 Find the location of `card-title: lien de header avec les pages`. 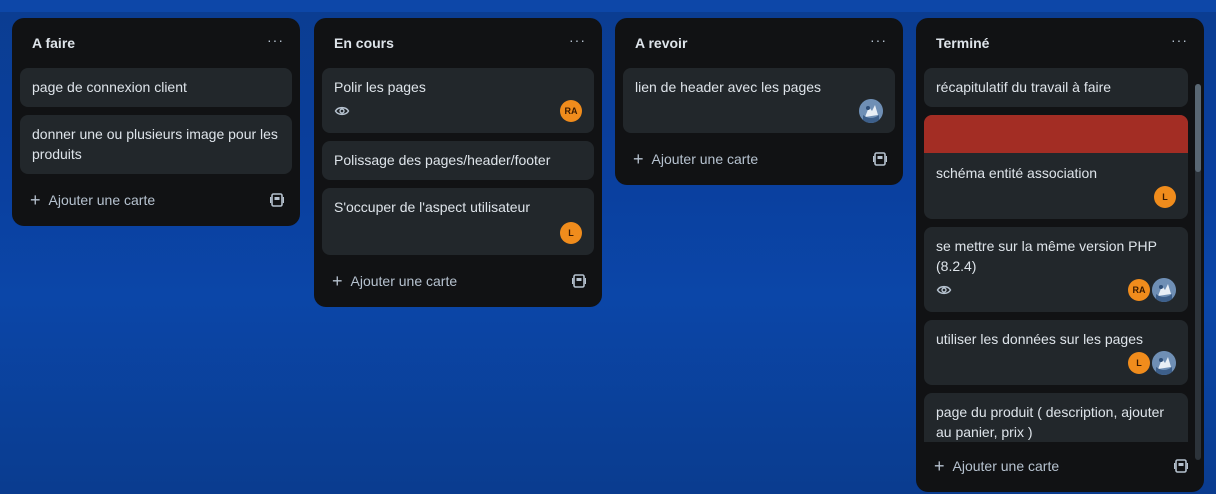

card-title: lien de header avec les pages is located at coordinates (728, 87).